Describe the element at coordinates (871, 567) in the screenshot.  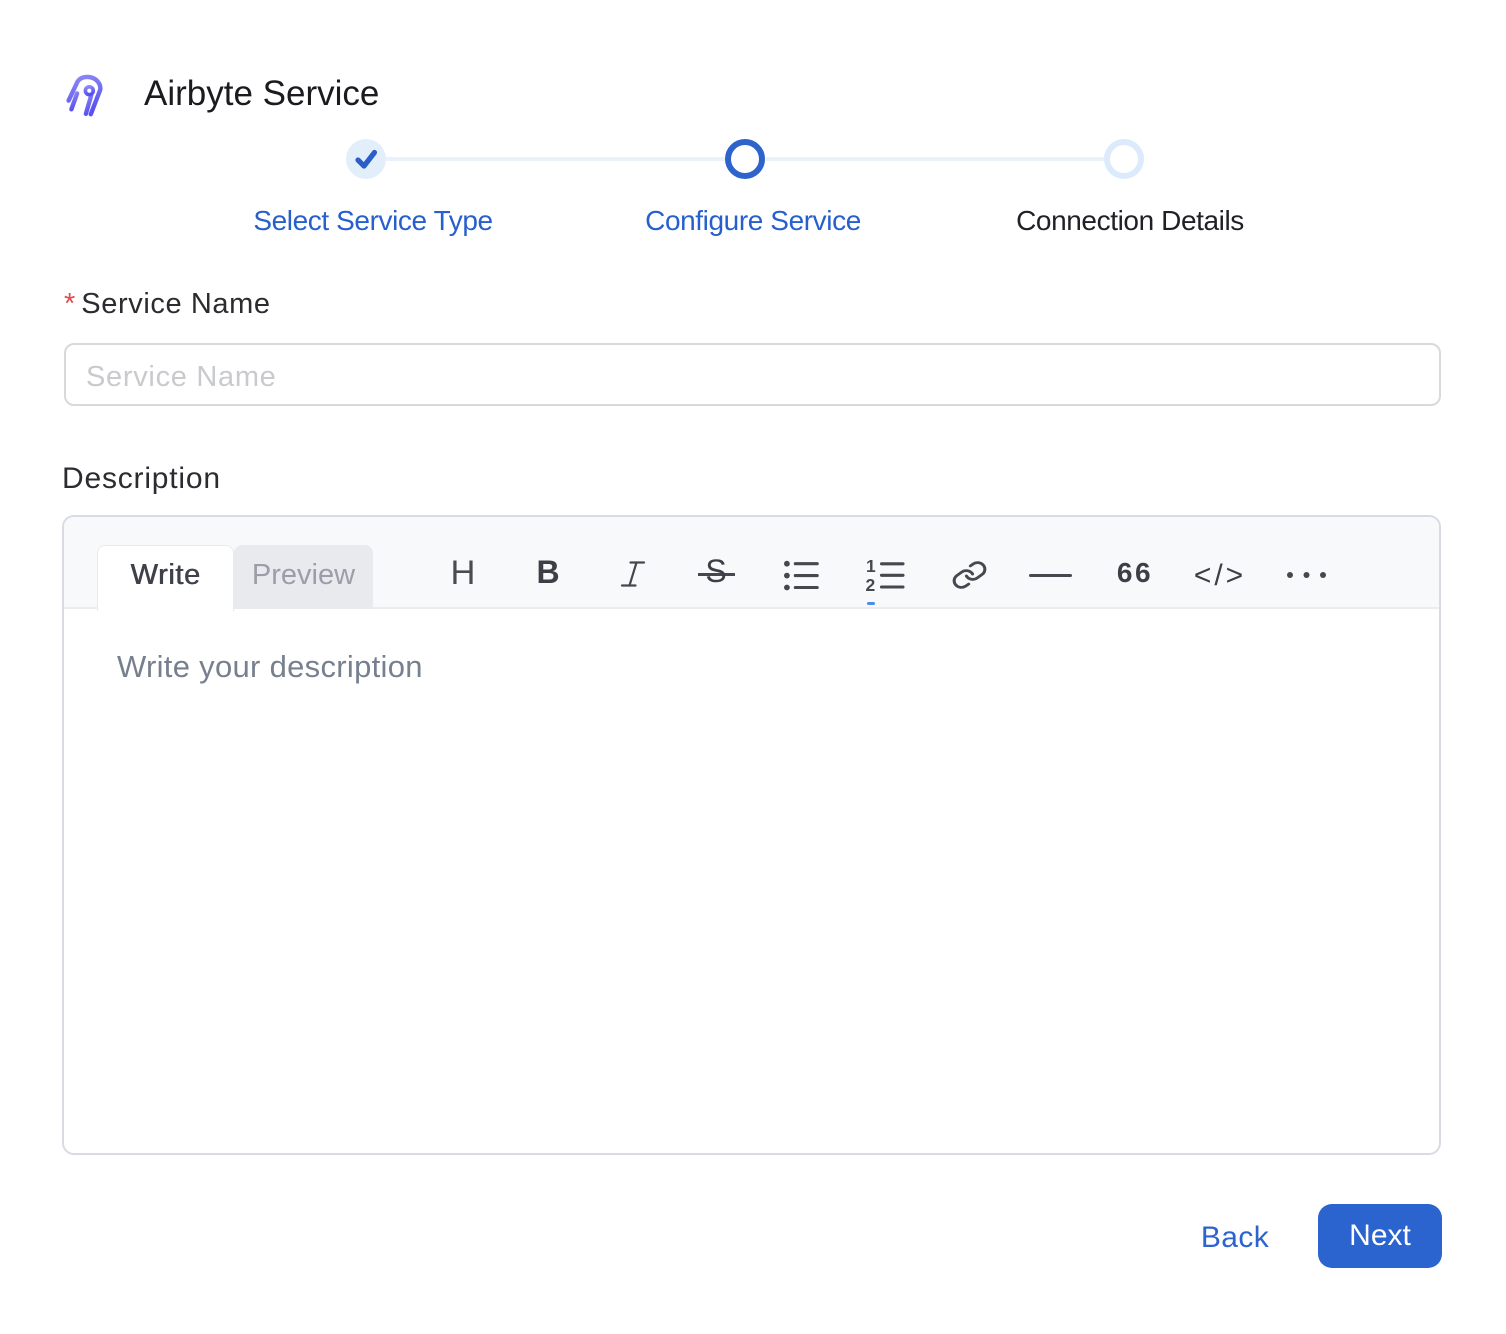
I see `svg-text: 1` at that location.